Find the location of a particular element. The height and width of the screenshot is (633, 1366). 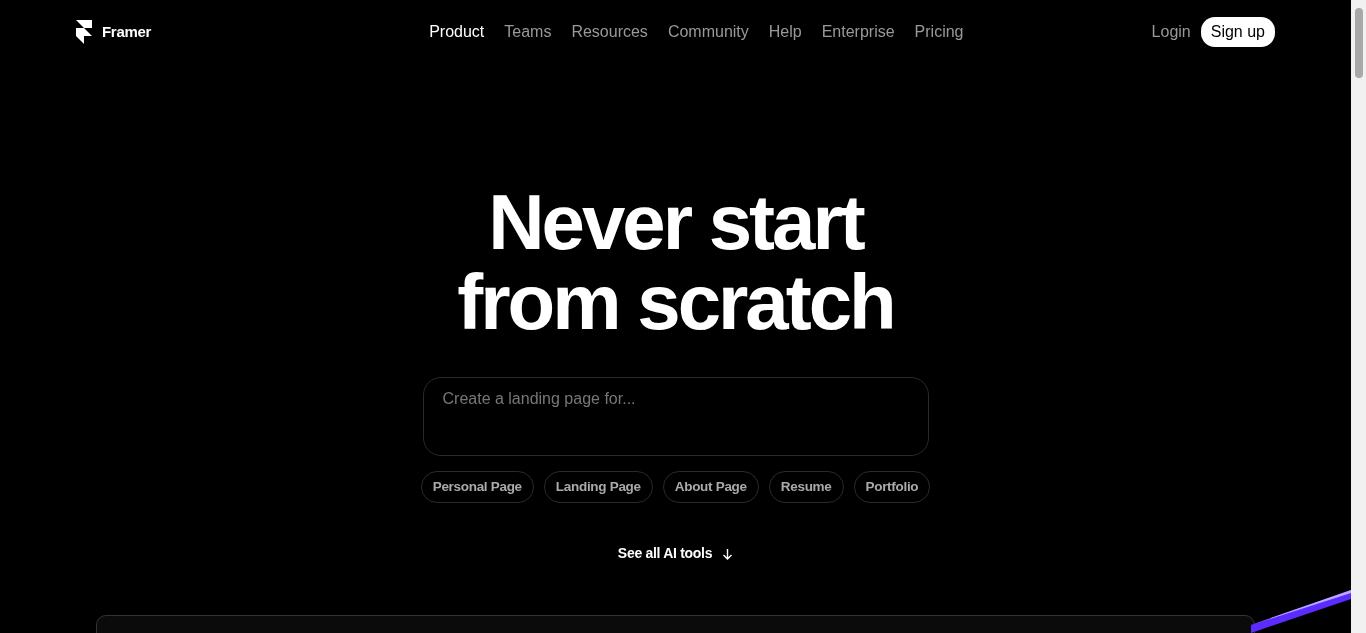

nav-link: Resources is located at coordinates (609, 32).